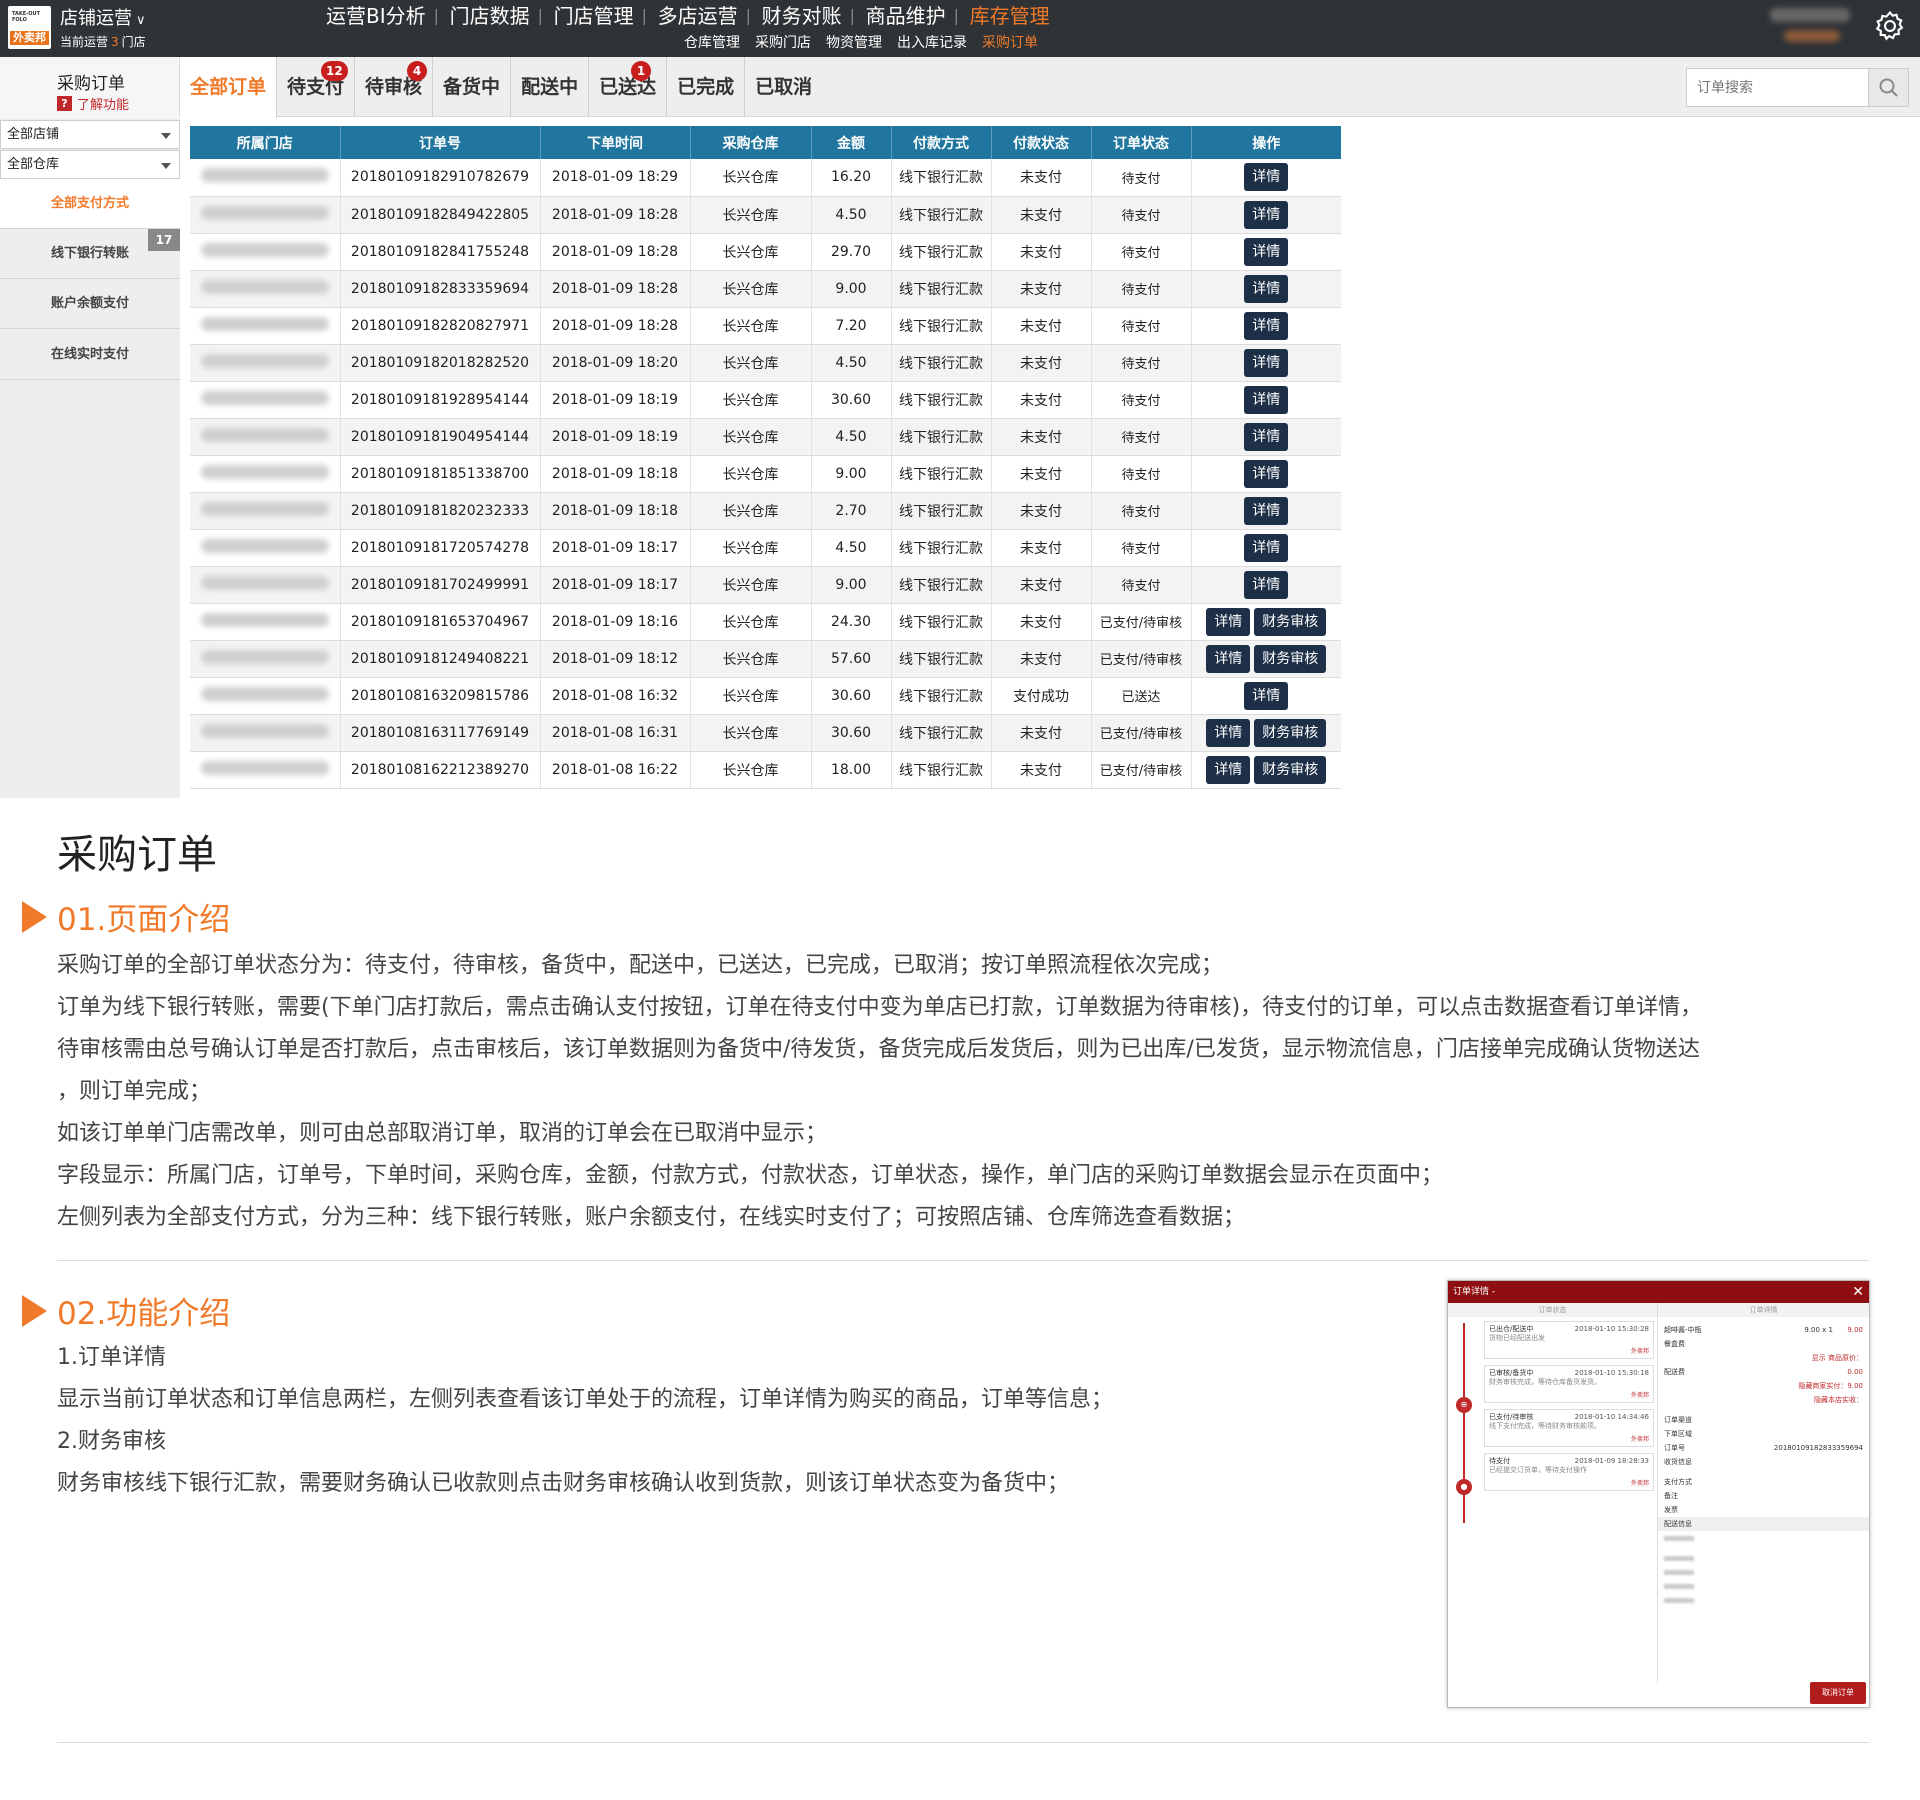 The width and height of the screenshot is (1920, 1800). I want to click on nav-inventory: 库存管理, so click(1008, 16).